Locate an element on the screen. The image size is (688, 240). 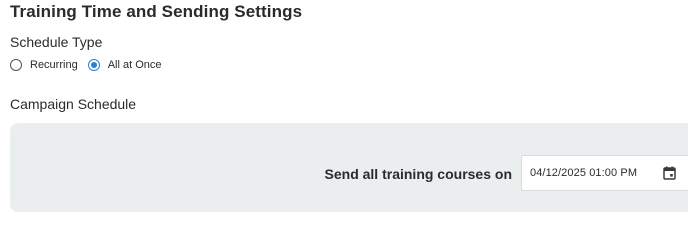
send-datetime-field: 04/12/2025 01:00 PM is located at coordinates (604, 173).